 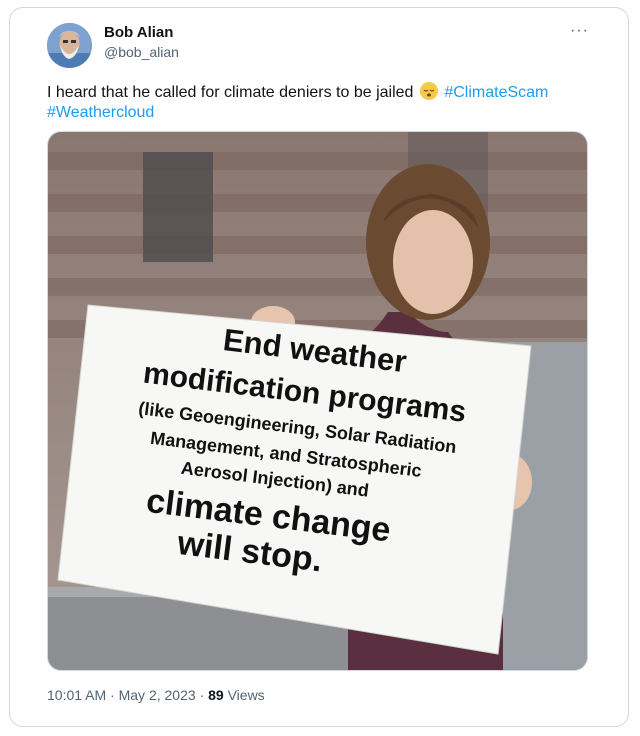 I want to click on views-label: Views, so click(x=246, y=695).